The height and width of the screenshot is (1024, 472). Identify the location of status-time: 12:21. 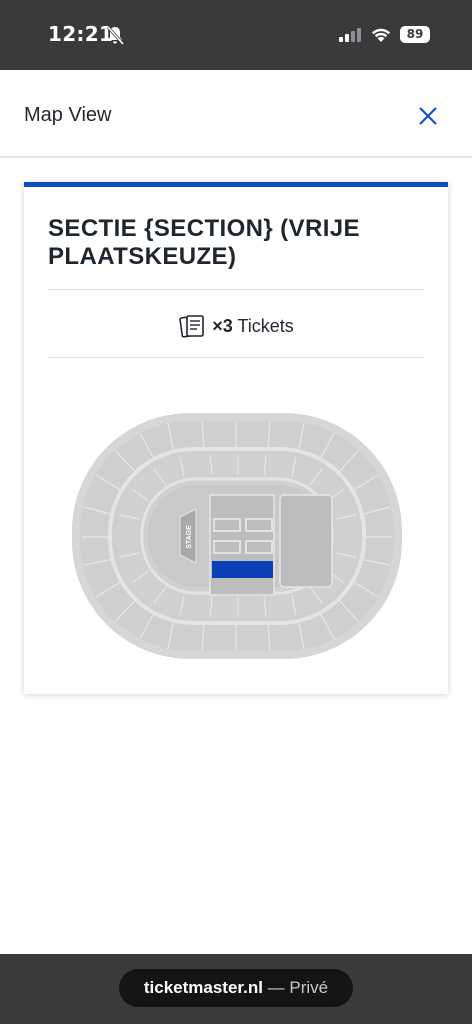
(81, 34).